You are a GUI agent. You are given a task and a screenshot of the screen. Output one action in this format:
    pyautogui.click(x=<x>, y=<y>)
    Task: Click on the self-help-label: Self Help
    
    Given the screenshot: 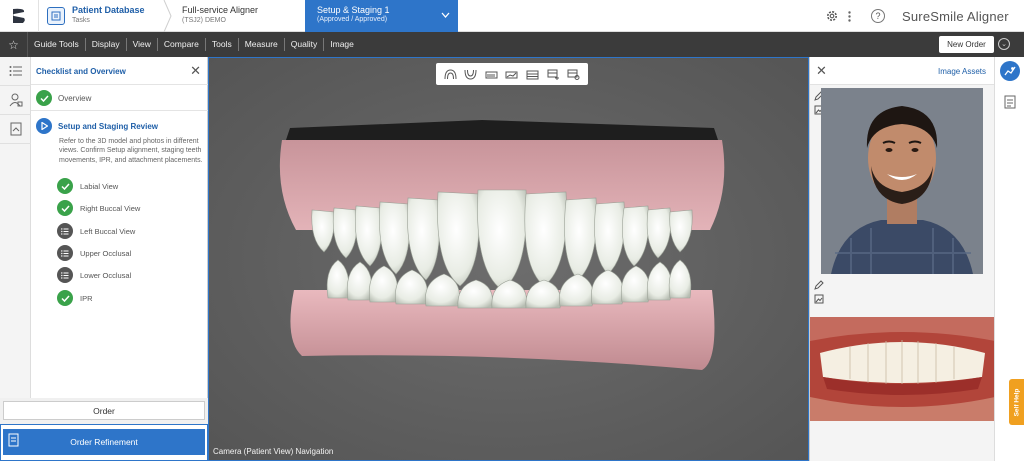 What is the action you would take?
    pyautogui.click(x=1016, y=402)
    